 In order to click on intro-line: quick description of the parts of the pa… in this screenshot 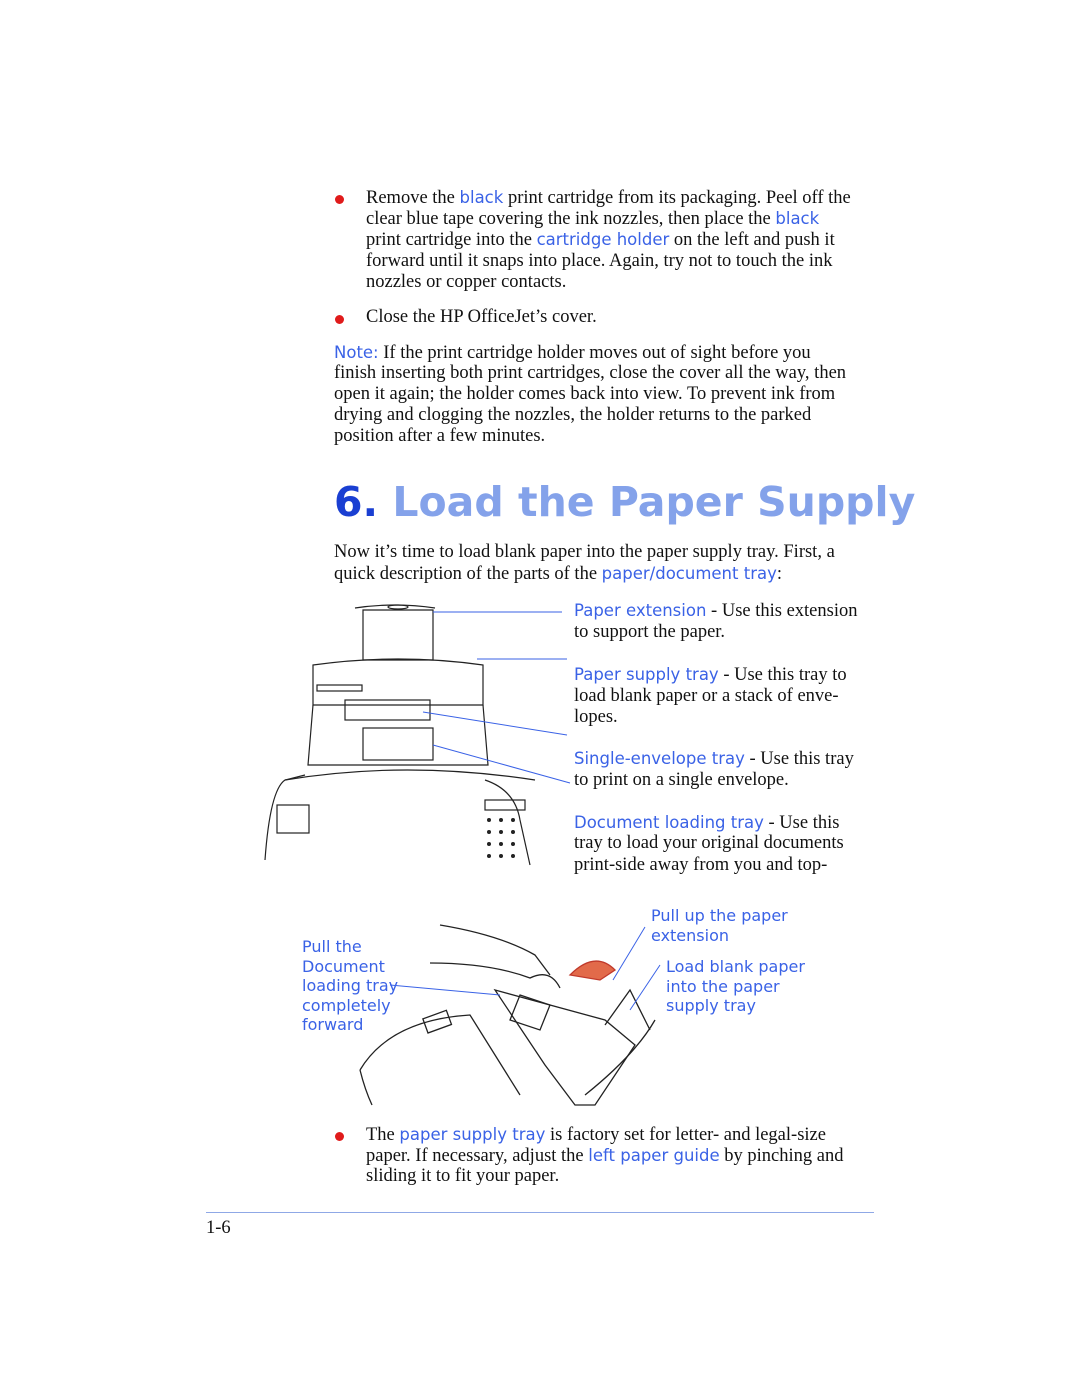, I will do `click(558, 574)`.